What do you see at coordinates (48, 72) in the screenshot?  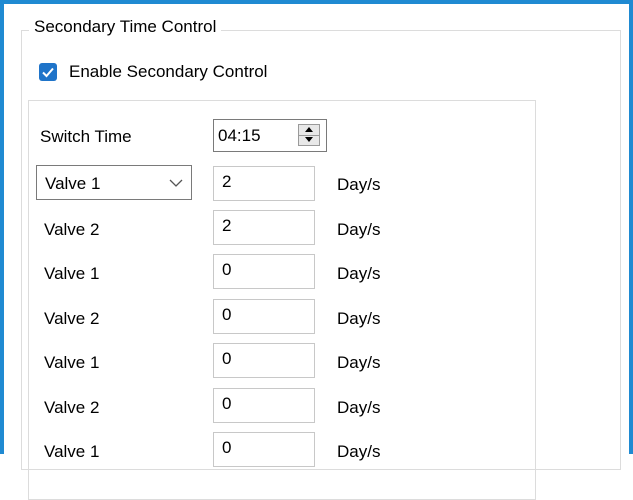 I see `checkmark-icon` at bounding box center [48, 72].